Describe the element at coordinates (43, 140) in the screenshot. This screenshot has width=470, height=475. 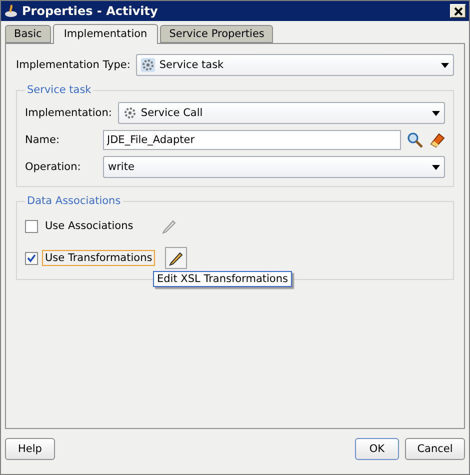
I see `field-label: Name:` at that location.